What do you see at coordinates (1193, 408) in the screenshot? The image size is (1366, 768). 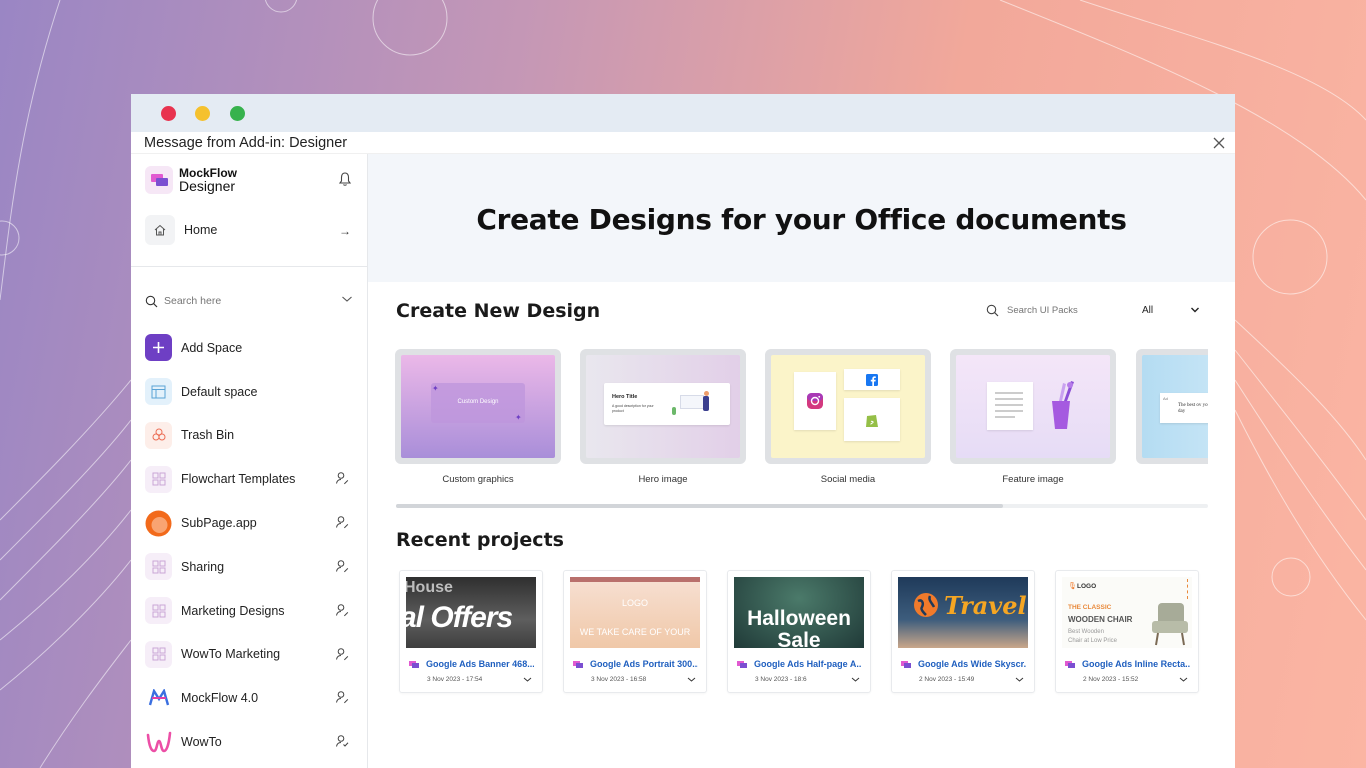 I see `template-inner-text: The best ov your day` at bounding box center [1193, 408].